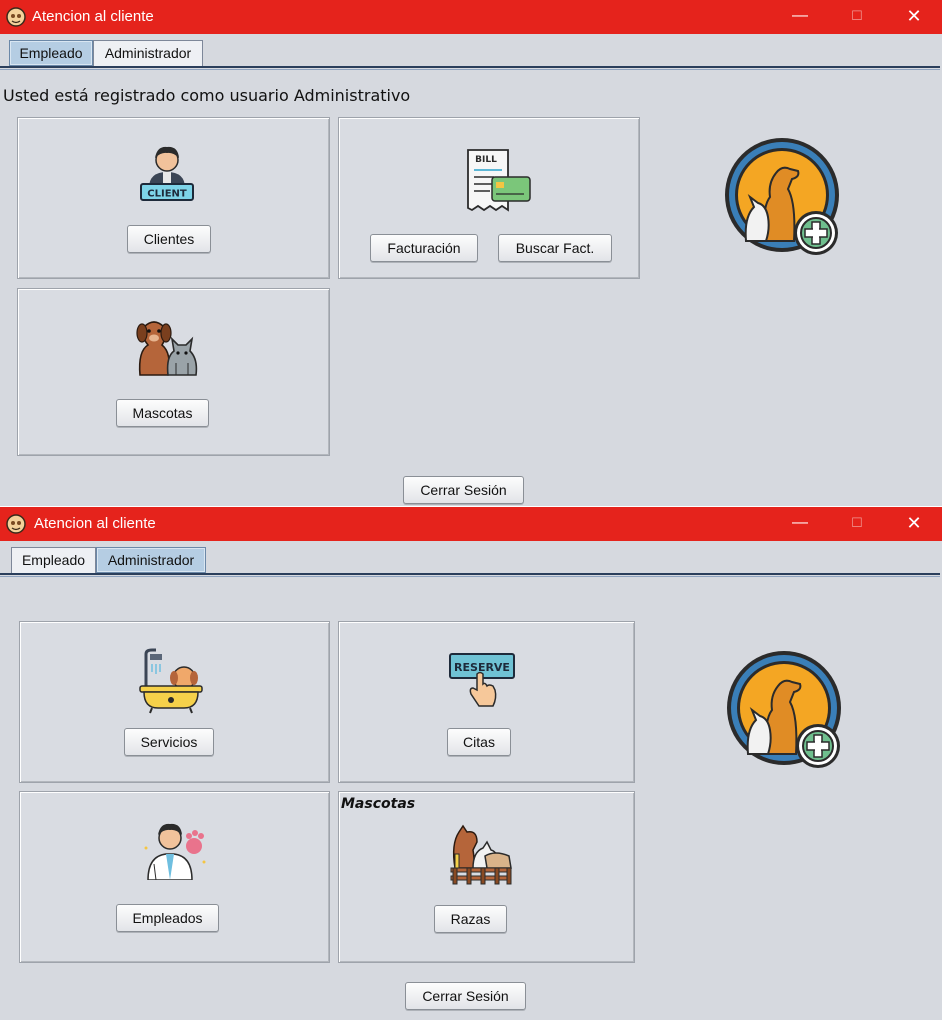 Image resolution: width=942 pixels, height=1022 pixels. What do you see at coordinates (167, 918) in the screenshot?
I see `empleados-button: Empleados` at bounding box center [167, 918].